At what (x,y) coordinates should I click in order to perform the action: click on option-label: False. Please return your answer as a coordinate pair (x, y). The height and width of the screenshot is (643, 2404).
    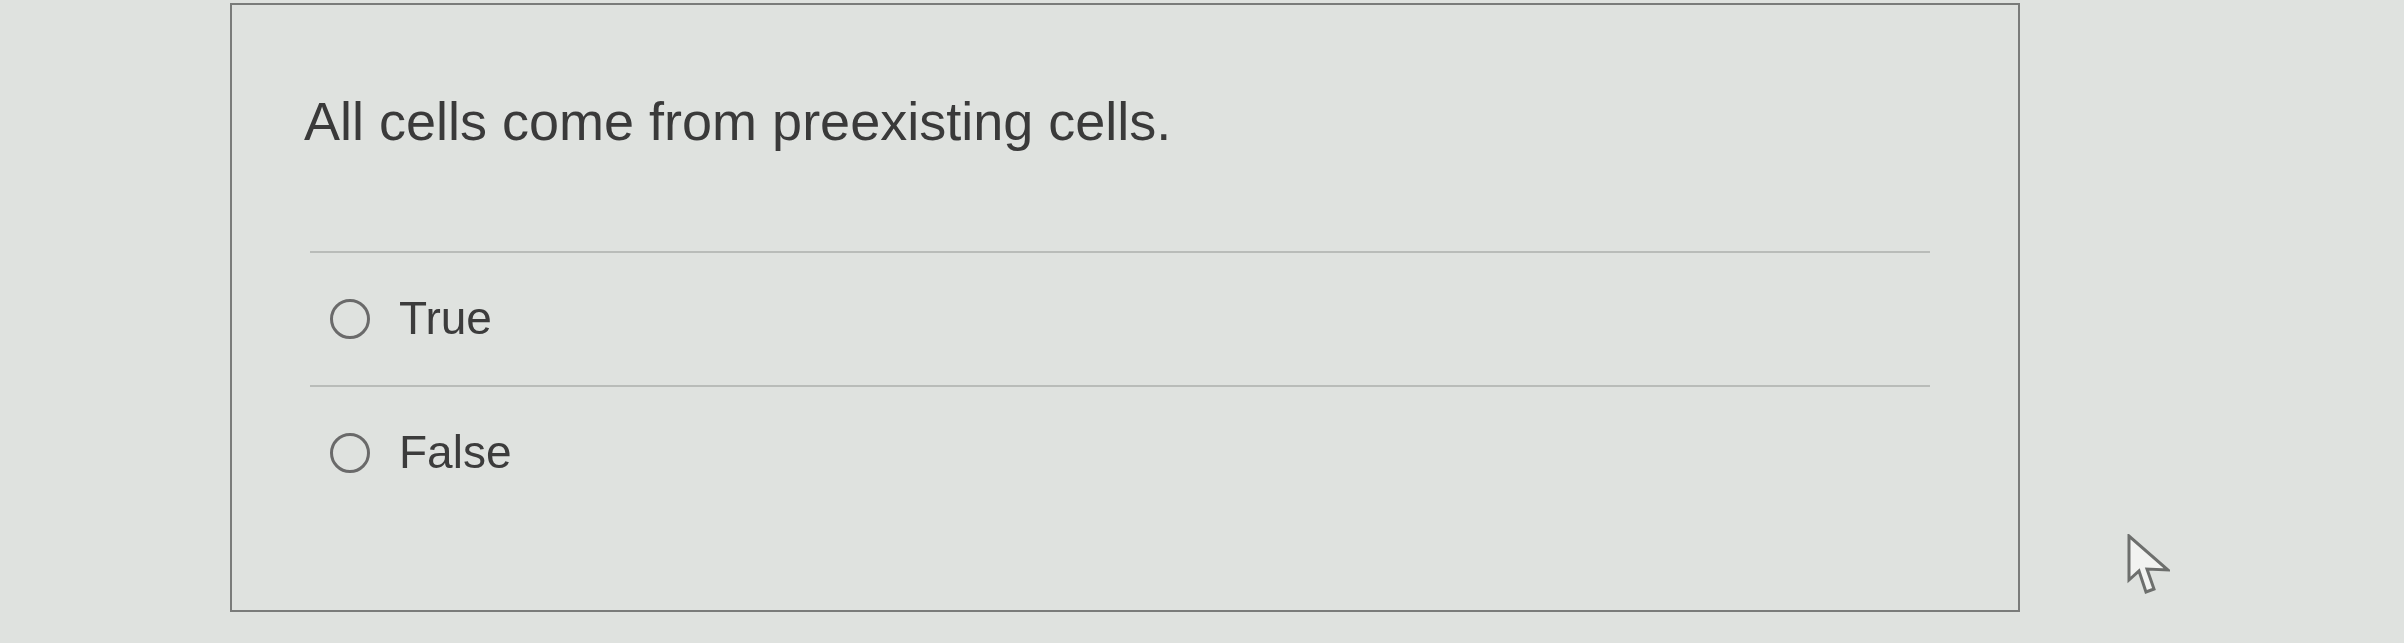
    Looking at the image, I should click on (455, 453).